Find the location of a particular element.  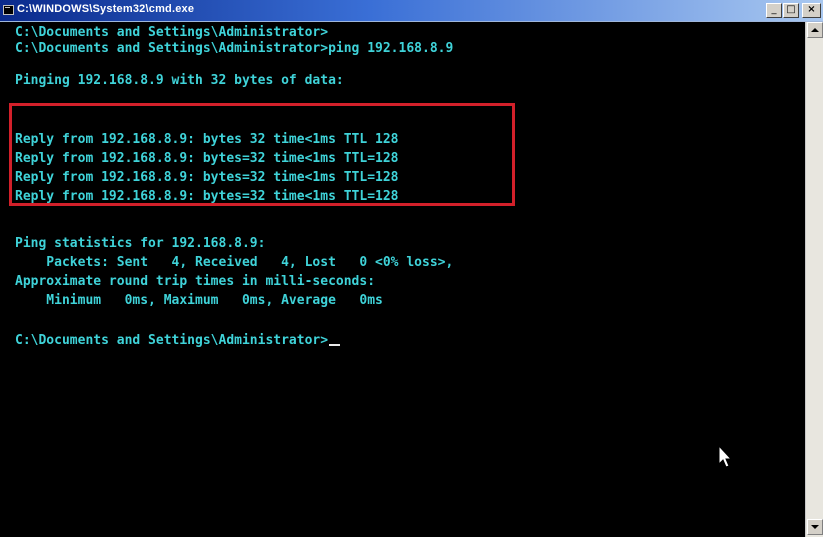

text-cursor is located at coordinates (335, 345).